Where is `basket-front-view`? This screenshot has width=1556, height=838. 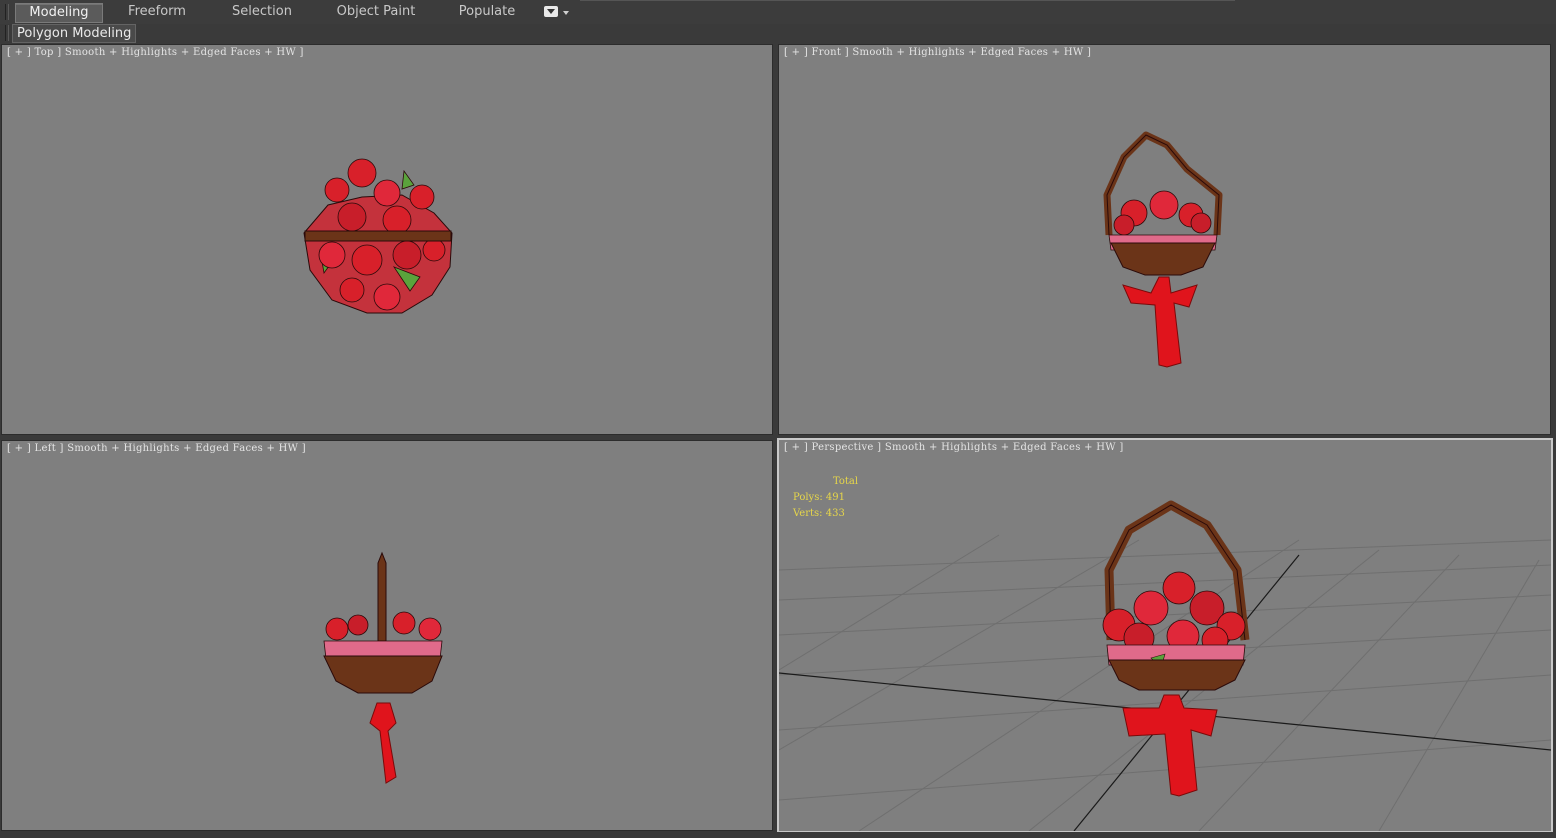
basket-front-view is located at coordinates (1163, 249).